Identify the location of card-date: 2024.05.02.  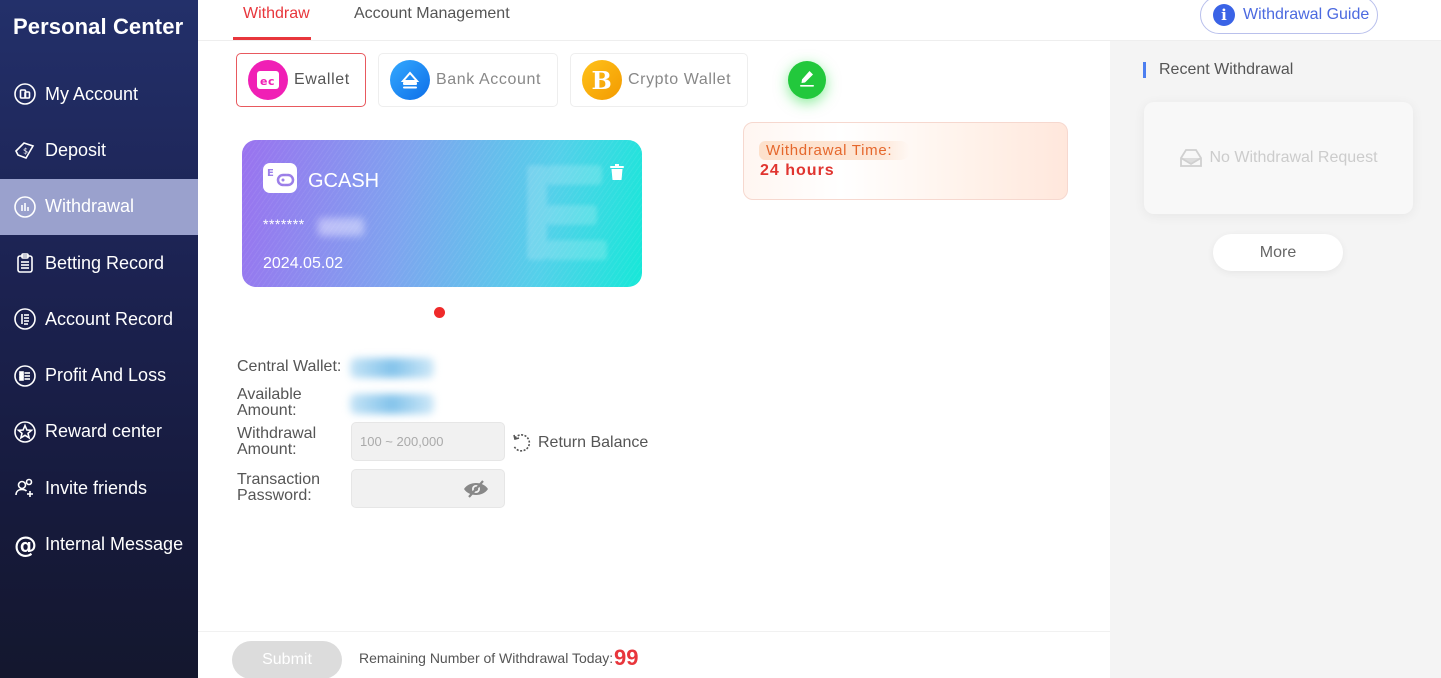
(303, 263).